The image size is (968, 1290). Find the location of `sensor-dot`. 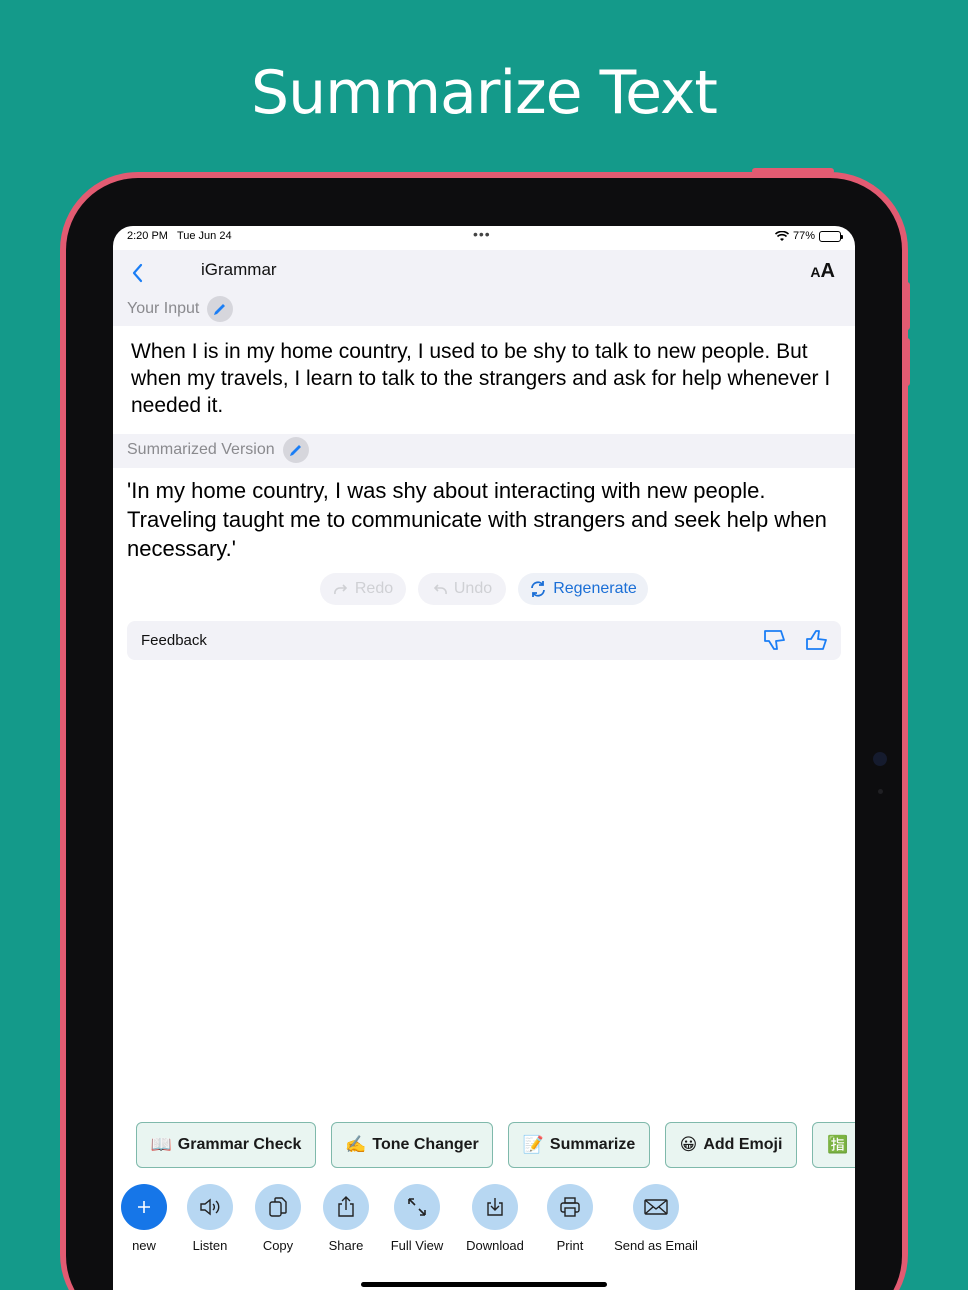

sensor-dot is located at coordinates (880, 791).